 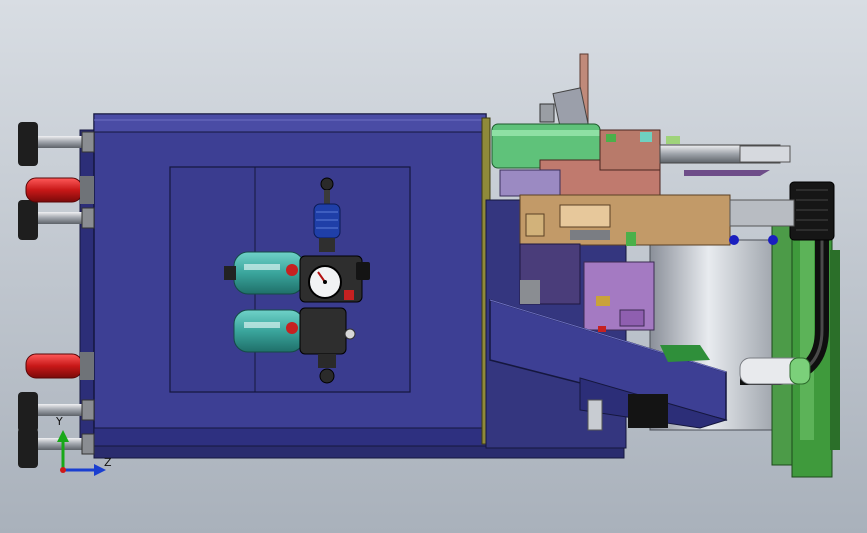 I want to click on x-axis-point, so click(x=63, y=470).